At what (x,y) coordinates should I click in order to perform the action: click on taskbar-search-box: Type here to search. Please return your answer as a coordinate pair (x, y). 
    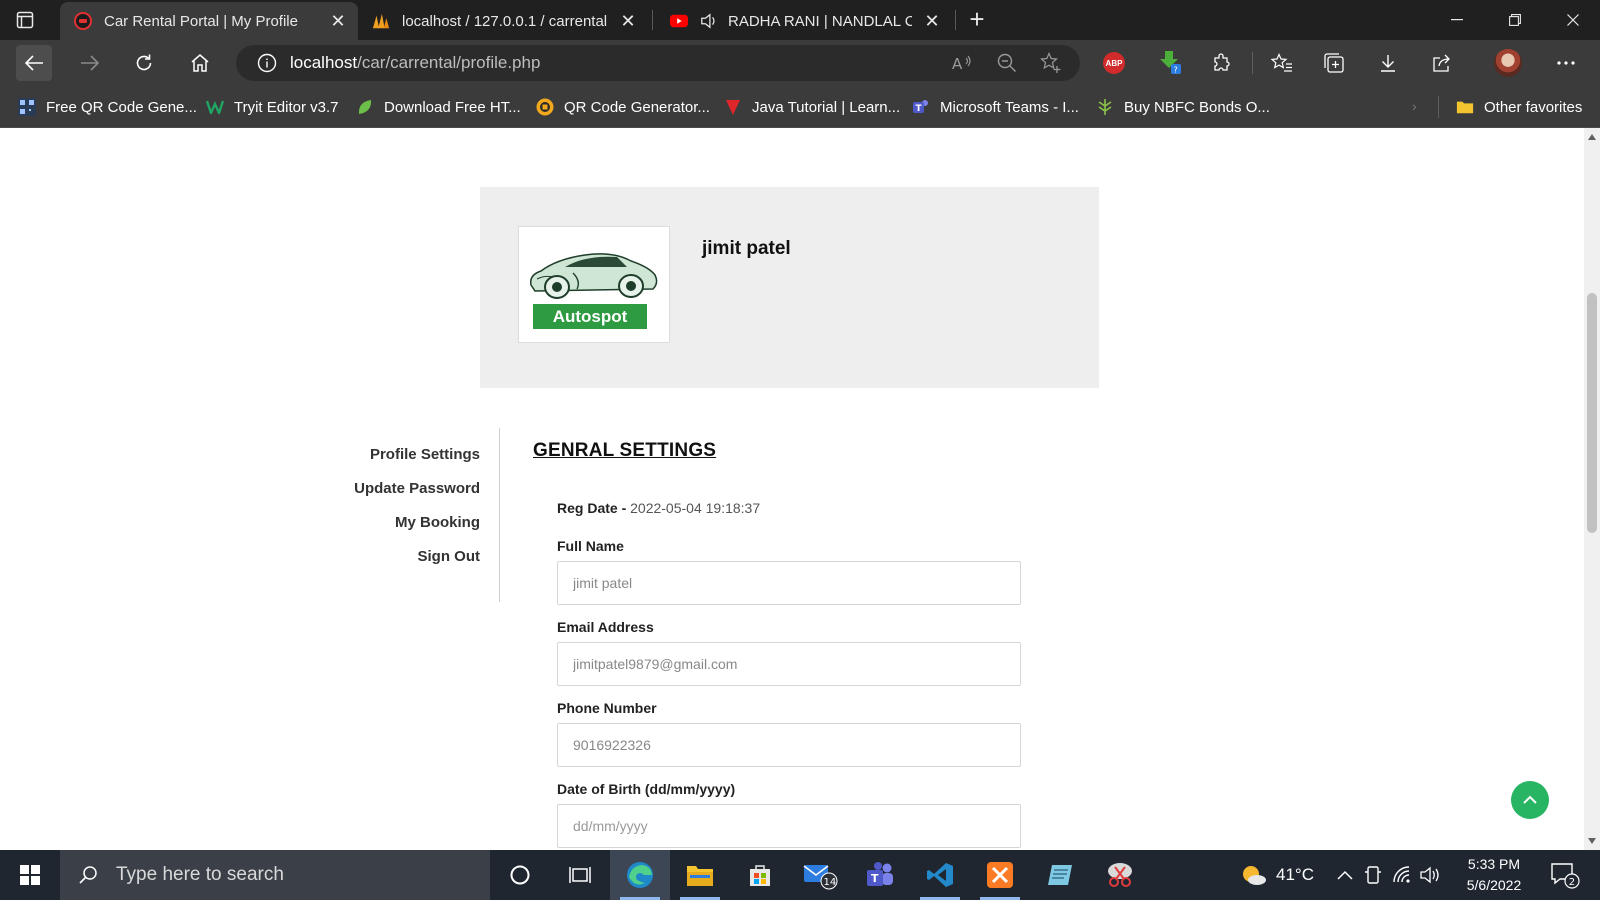
    Looking at the image, I should click on (275, 875).